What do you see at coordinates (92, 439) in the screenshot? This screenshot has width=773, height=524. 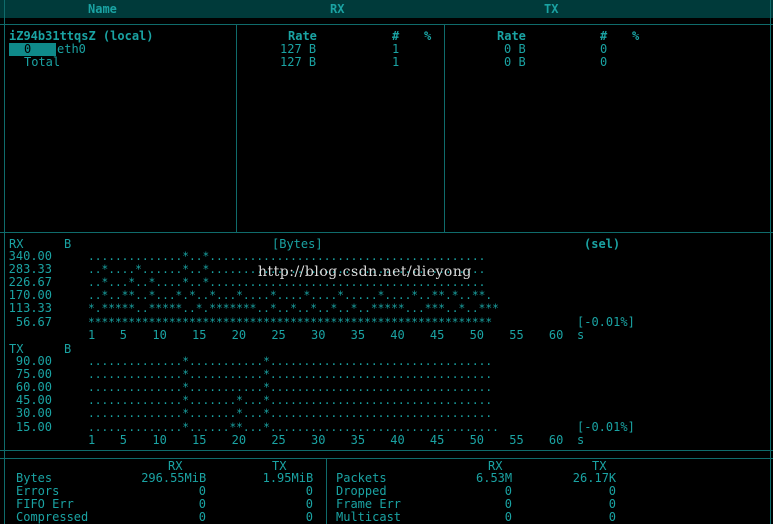 I see `tx-x-tick: 1` at bounding box center [92, 439].